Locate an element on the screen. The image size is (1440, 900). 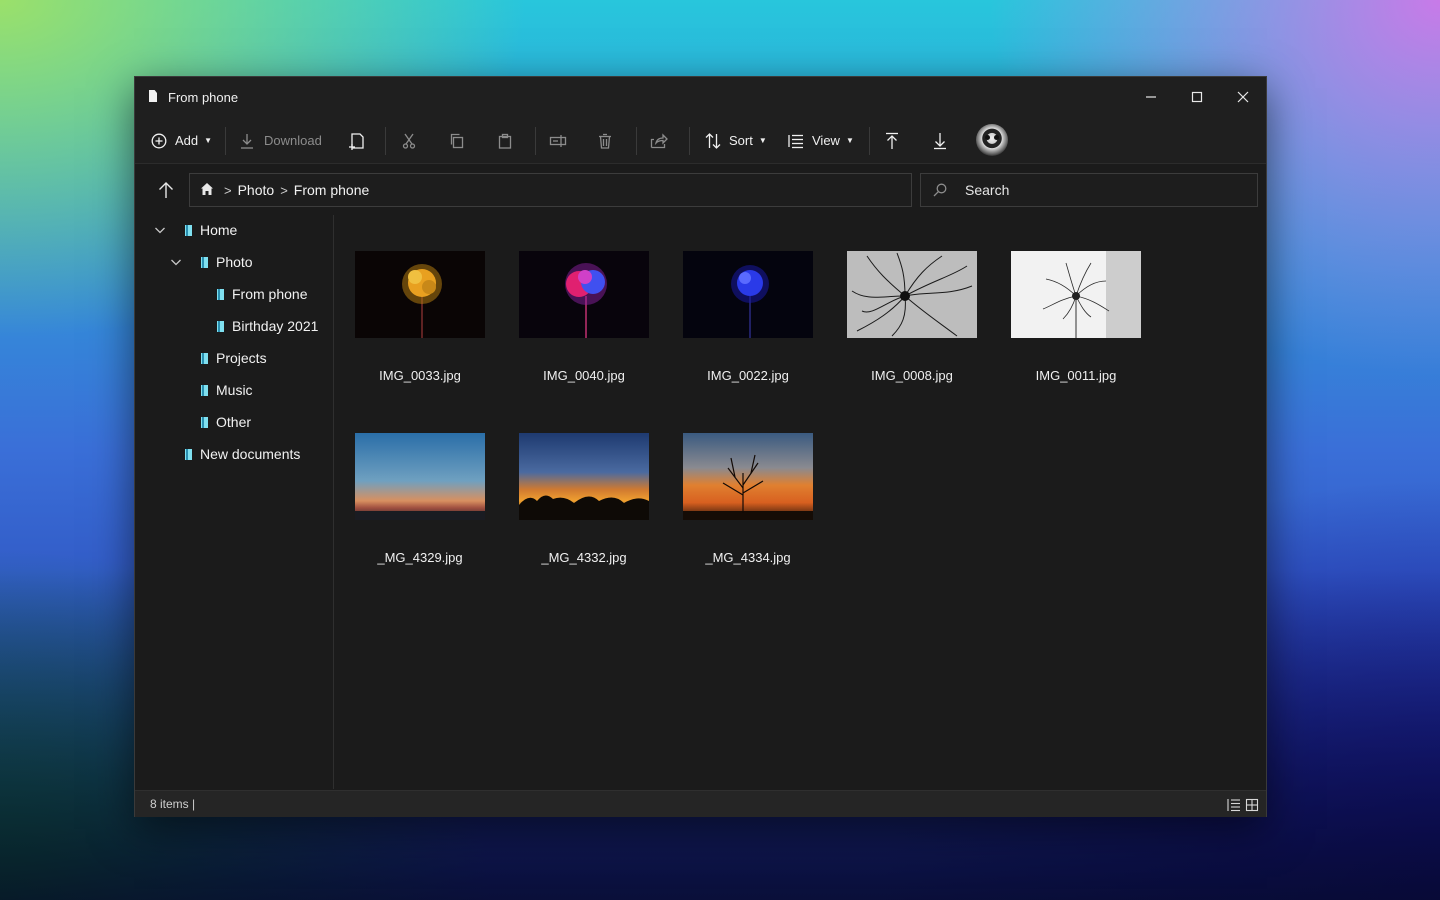
sidebar-item-from-phone: From phone is located at coordinates (262, 294).